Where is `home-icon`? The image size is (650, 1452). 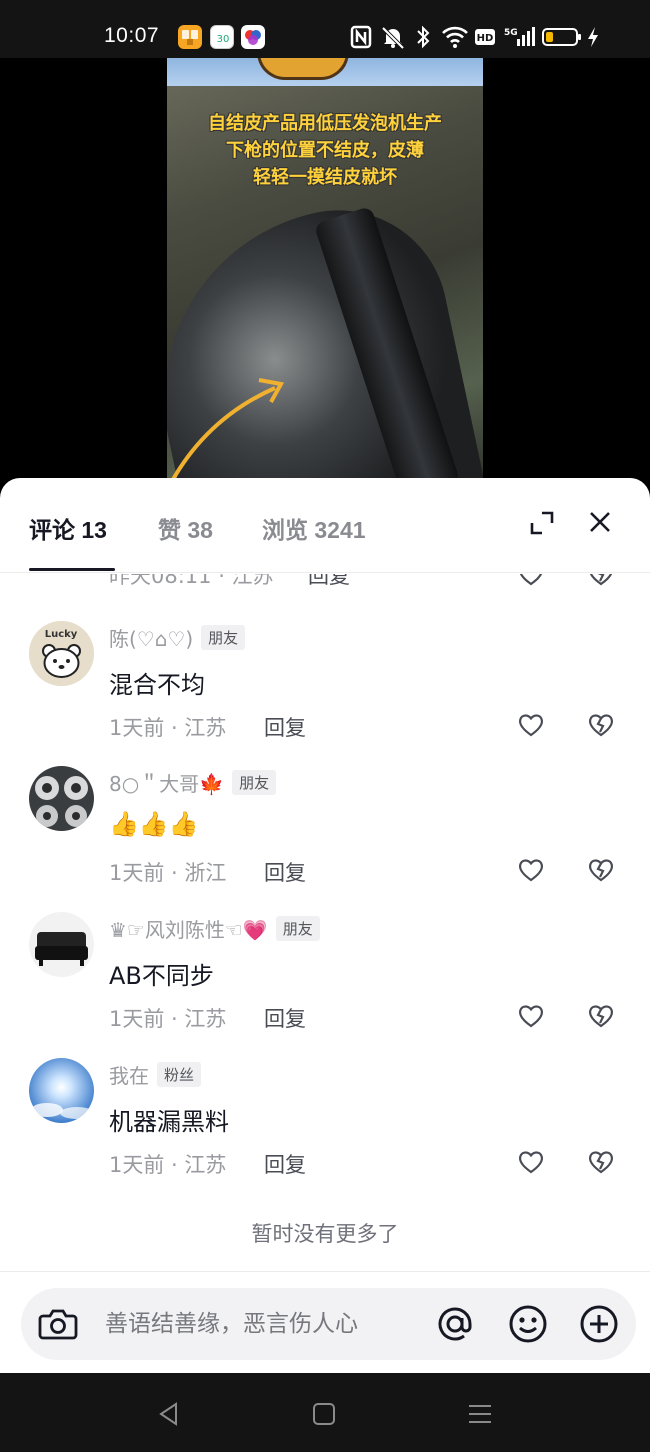 home-icon is located at coordinates (324, 1414).